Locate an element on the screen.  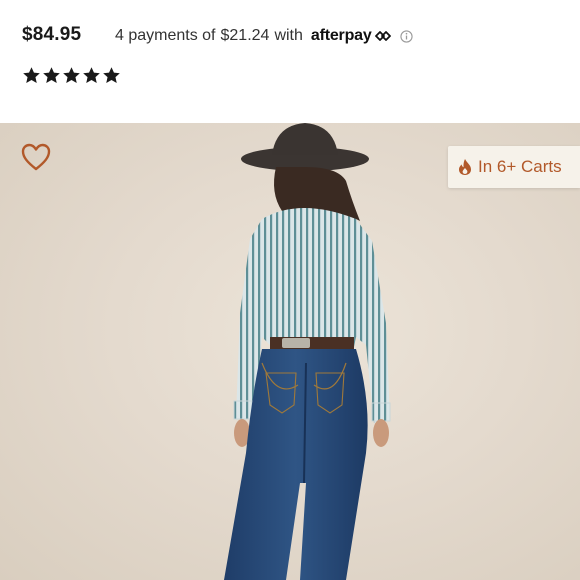
rating-stars is located at coordinates (71, 75).